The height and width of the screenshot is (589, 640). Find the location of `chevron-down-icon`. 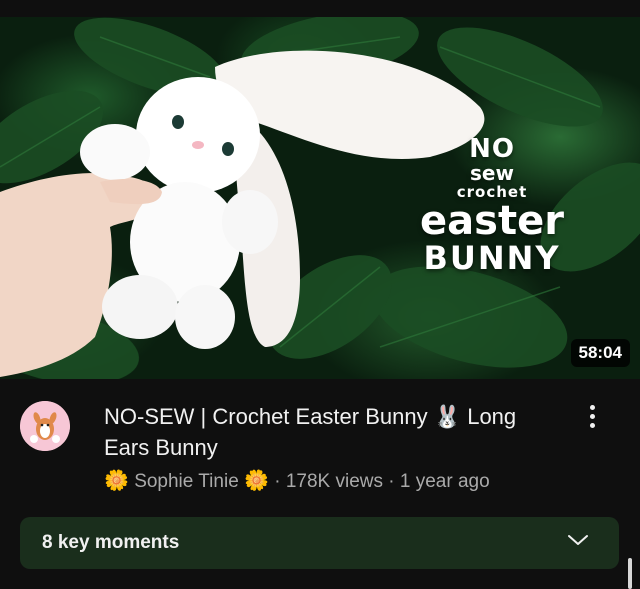

chevron-down-icon is located at coordinates (578, 540).